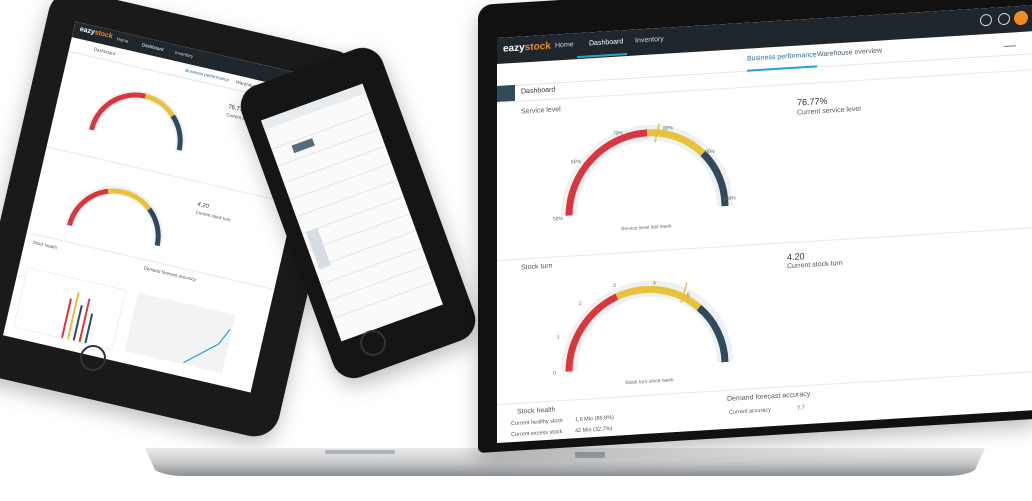  Describe the element at coordinates (594, 430) in the screenshot. I see `stock-health-row-value: 42 Mio (32.7%)` at that location.